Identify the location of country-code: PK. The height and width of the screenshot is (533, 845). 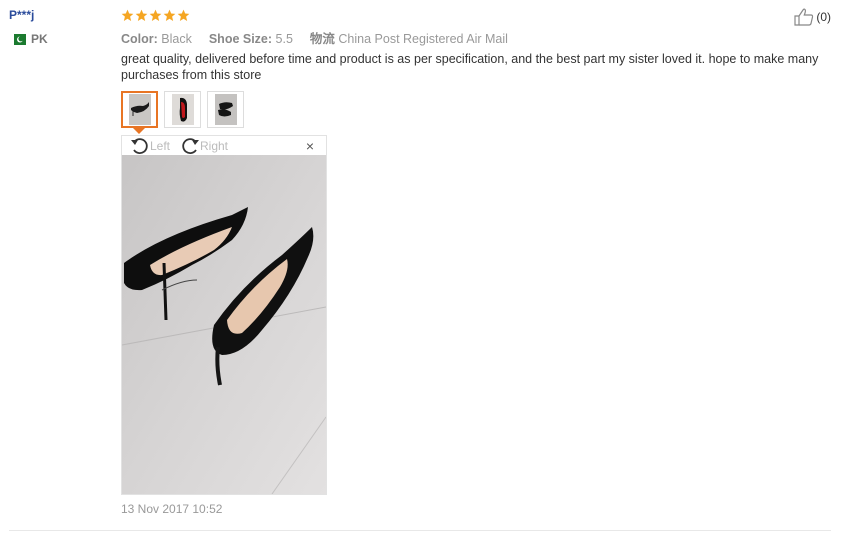
(39, 39).